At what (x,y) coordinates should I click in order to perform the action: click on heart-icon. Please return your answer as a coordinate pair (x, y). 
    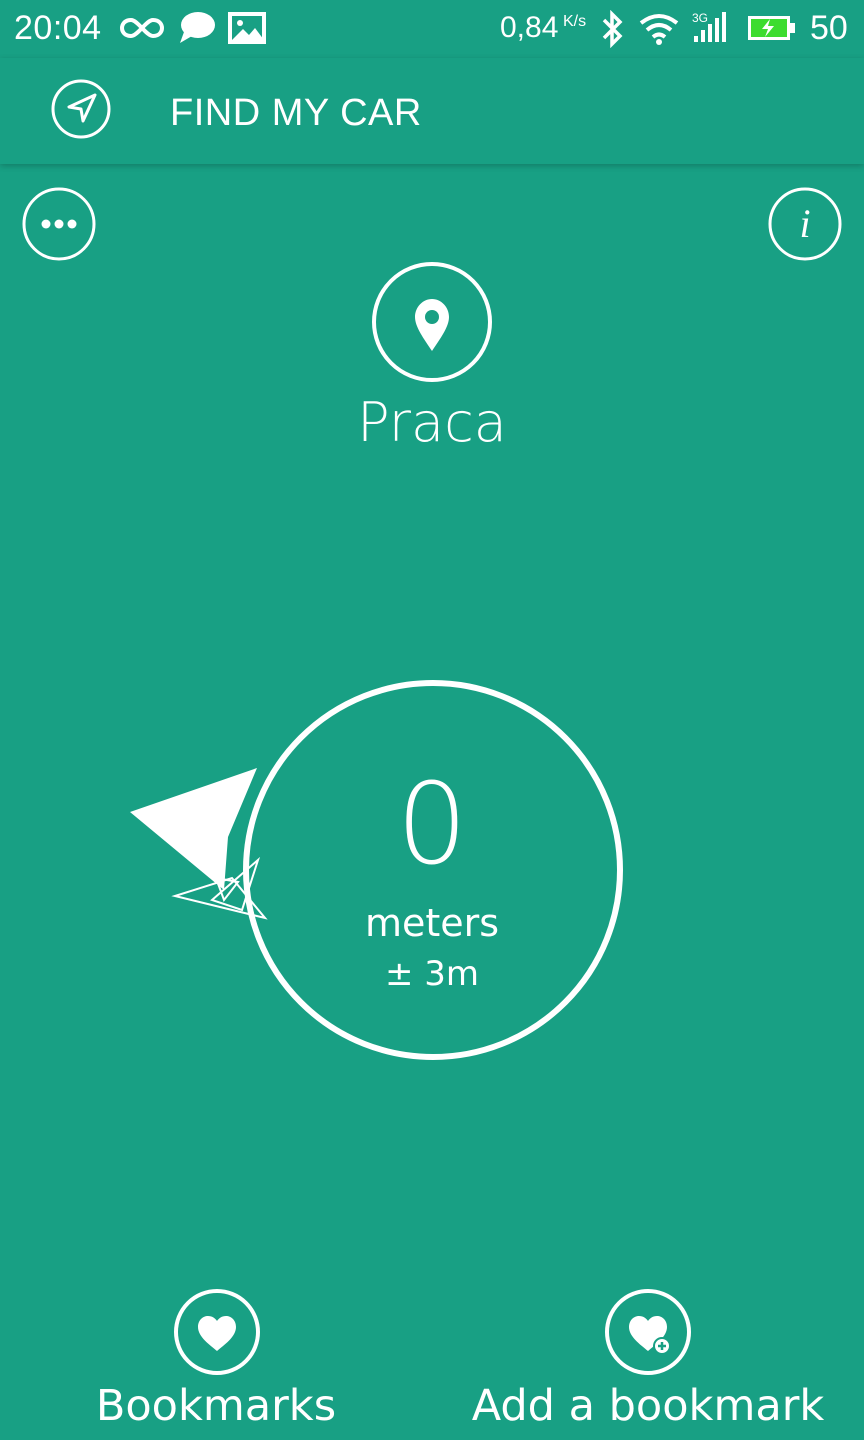
    Looking at the image, I should click on (217, 1332).